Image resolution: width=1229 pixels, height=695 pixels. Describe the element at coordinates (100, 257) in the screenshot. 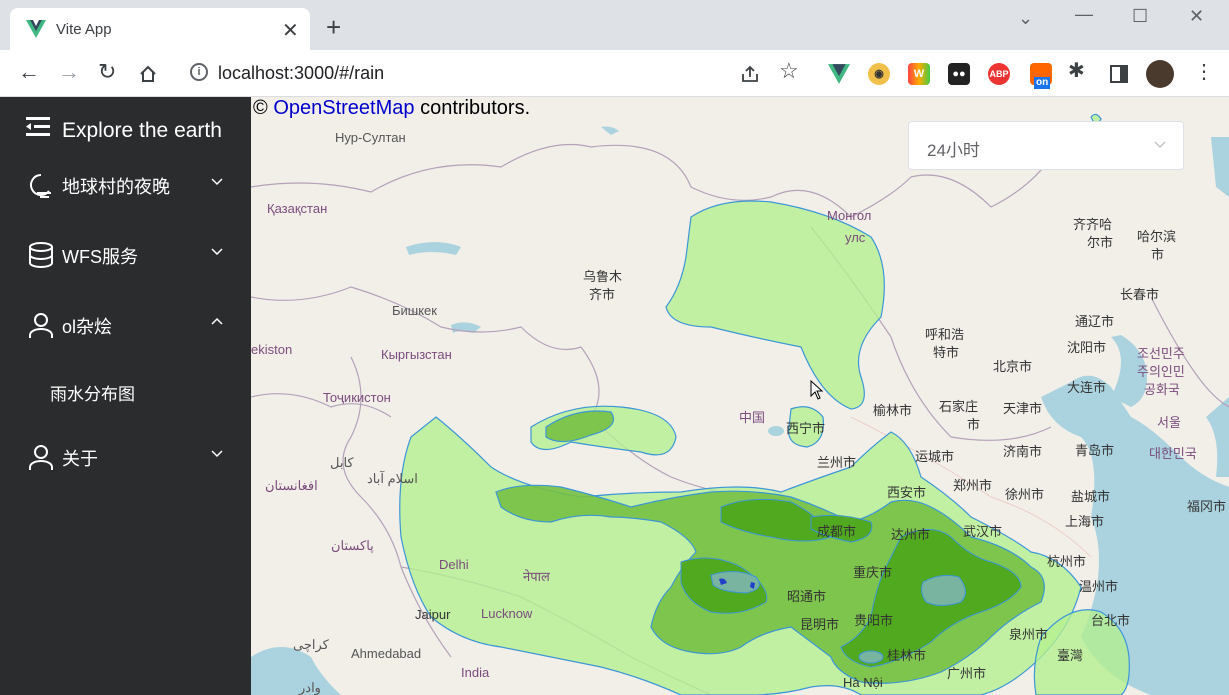

I see `sidebar-item-label: WFS服务` at that location.